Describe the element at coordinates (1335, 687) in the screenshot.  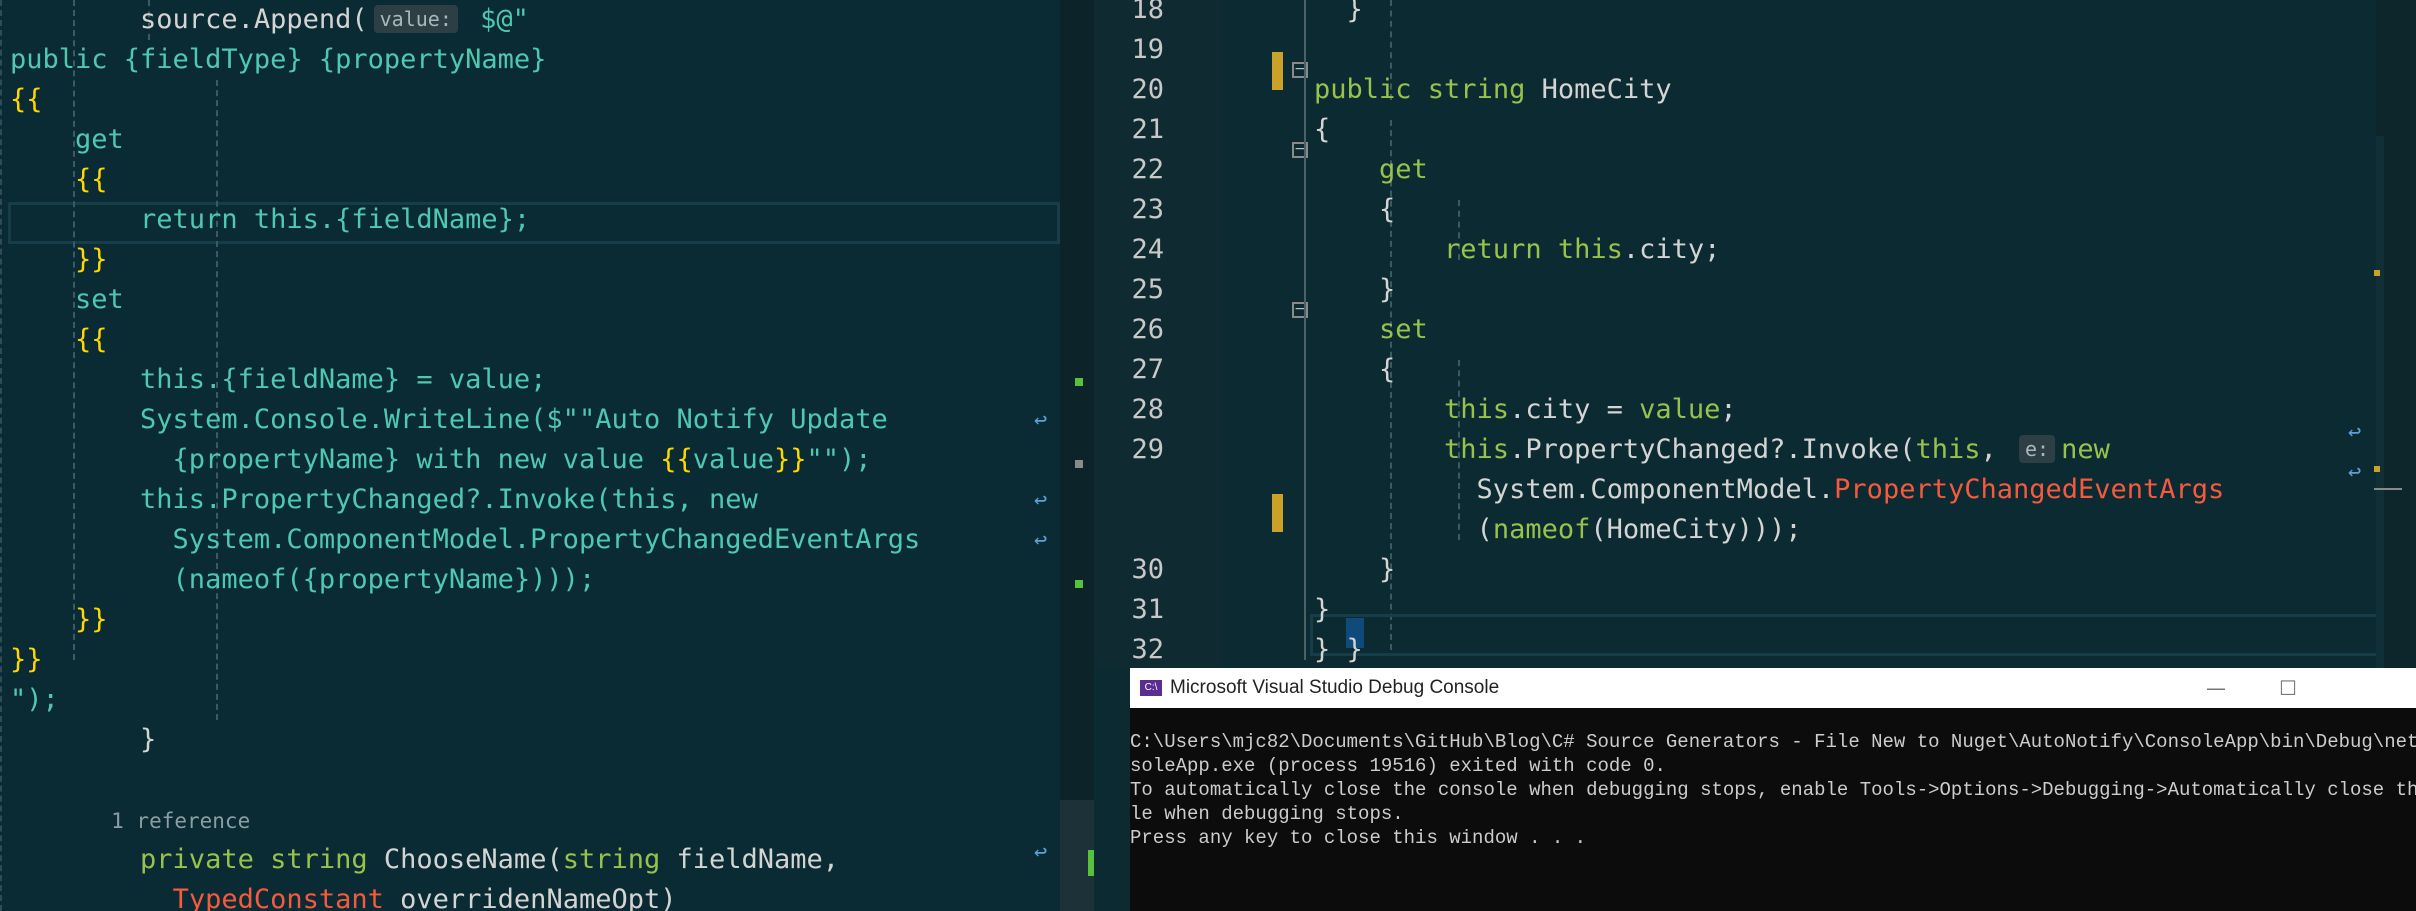
I see `console-title: Microsoft Visual Studio Debug Console` at that location.